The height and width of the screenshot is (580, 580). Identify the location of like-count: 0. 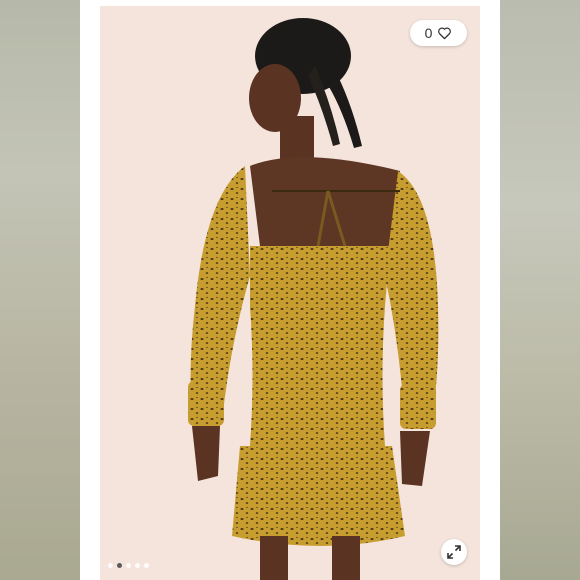
(428, 33).